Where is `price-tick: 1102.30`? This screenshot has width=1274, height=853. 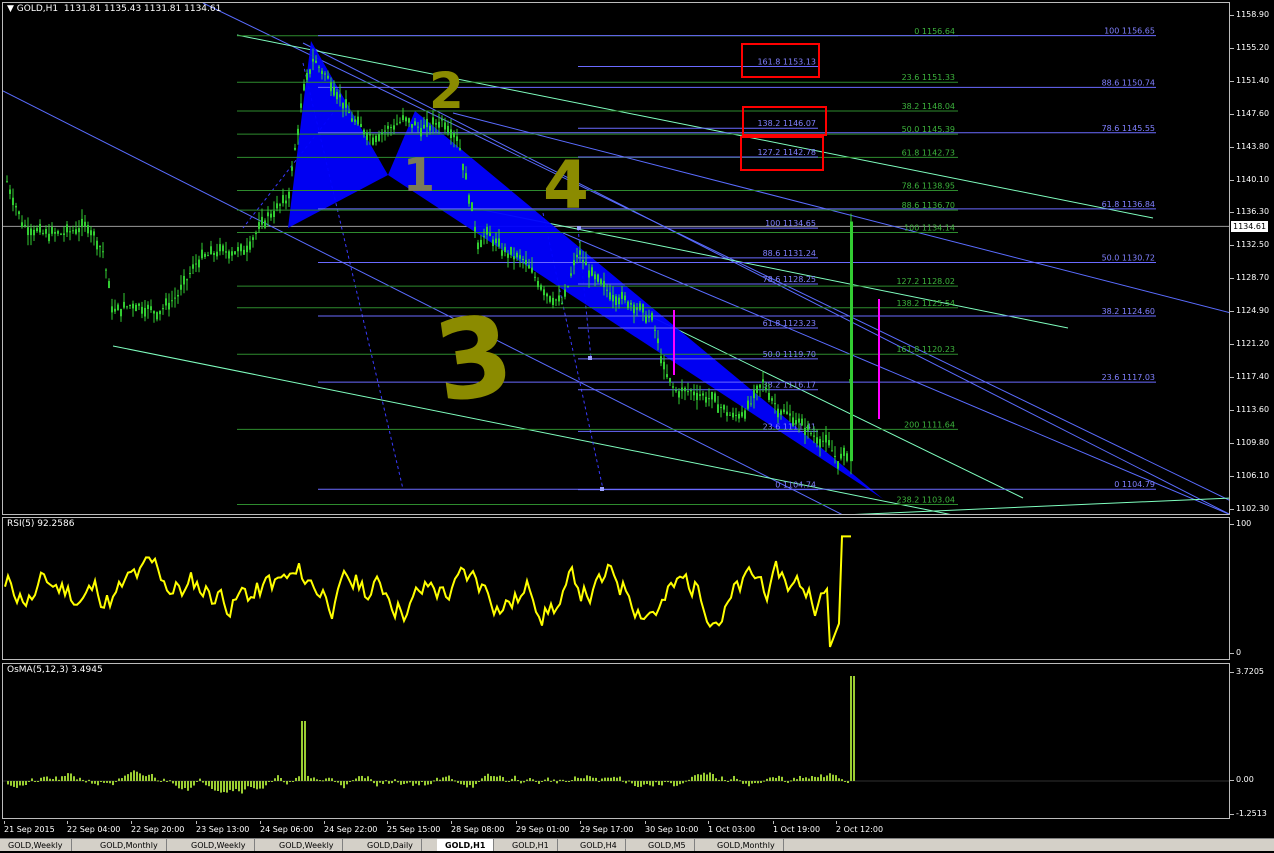
price-tick: 1102.30 is located at coordinates (1249, 508).